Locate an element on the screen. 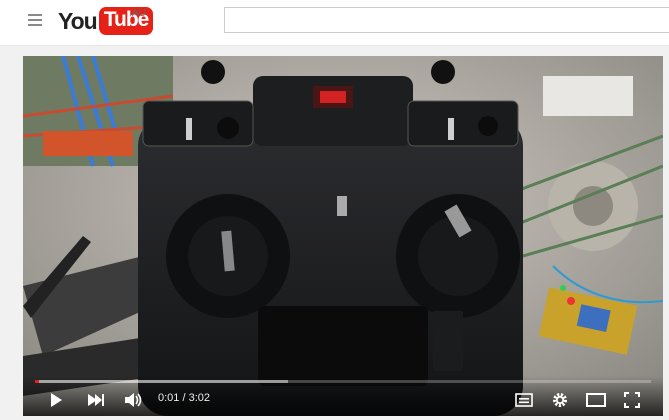 The width and height of the screenshot is (669, 420). settings-button is located at coordinates (560, 400).